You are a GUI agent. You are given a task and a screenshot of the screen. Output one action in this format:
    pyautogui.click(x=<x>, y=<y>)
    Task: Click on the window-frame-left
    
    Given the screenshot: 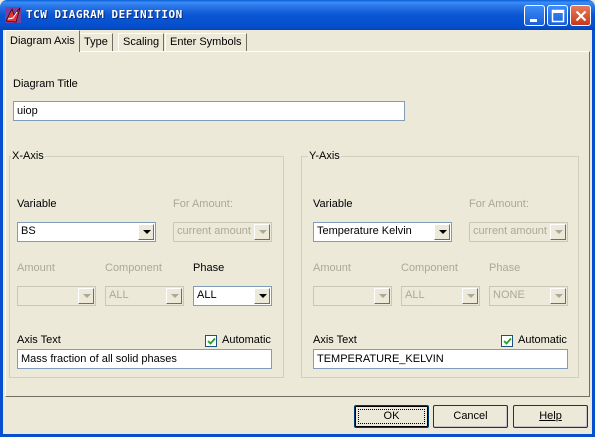 What is the action you would take?
    pyautogui.click(x=1, y=233)
    